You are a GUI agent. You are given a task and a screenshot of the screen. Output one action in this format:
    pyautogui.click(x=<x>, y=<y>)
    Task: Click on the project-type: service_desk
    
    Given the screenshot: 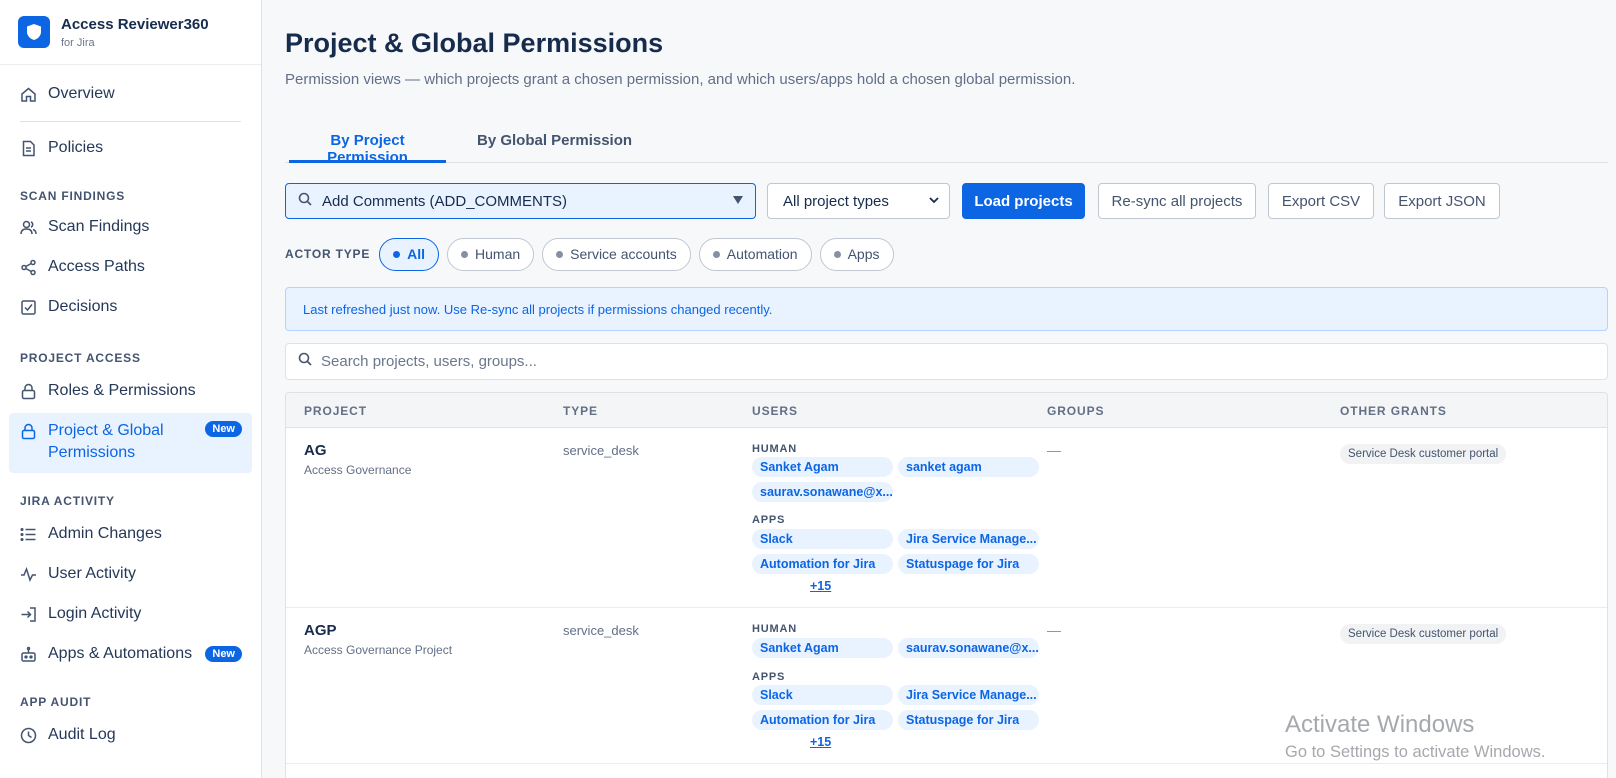 What is the action you would take?
    pyautogui.click(x=601, y=450)
    